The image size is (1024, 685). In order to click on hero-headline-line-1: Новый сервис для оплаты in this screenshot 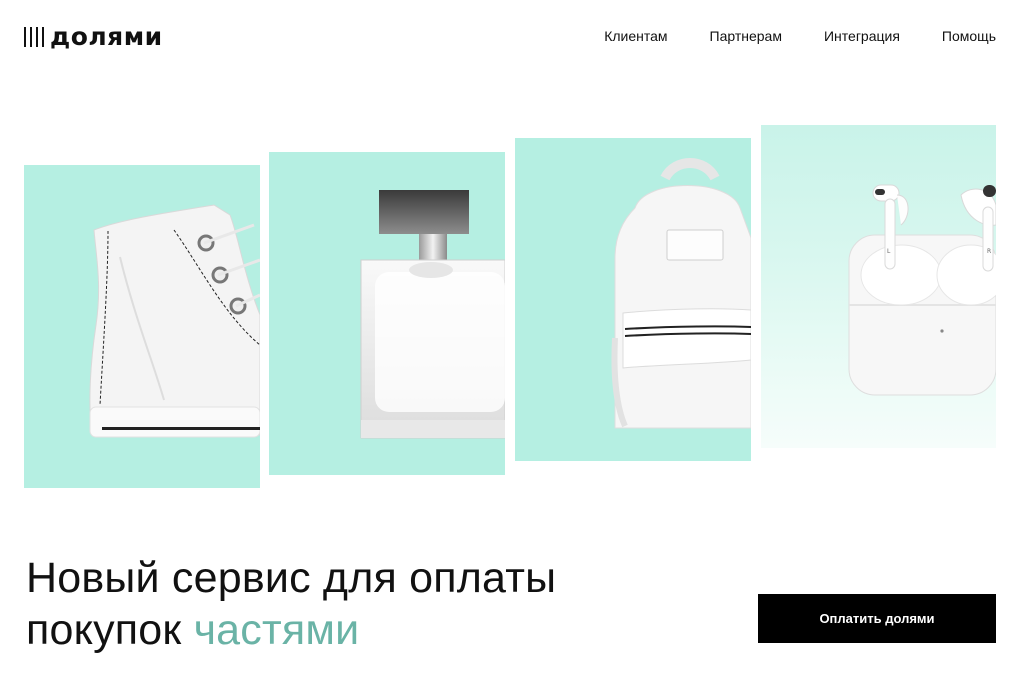, I will do `click(291, 578)`.